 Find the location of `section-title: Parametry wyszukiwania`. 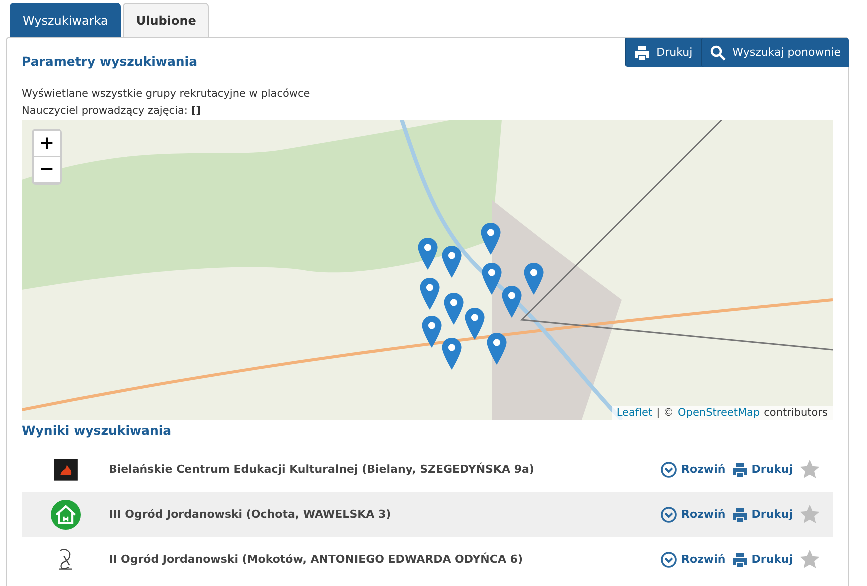

section-title: Parametry wyszukiwania is located at coordinates (110, 61).